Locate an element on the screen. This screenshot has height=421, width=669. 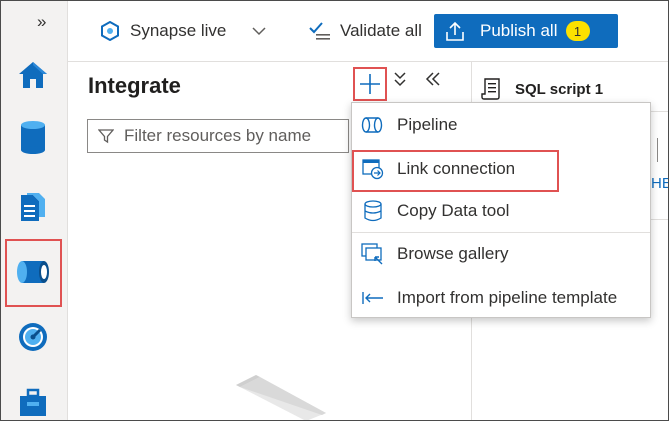
add-resource-button is located at coordinates (370, 84).